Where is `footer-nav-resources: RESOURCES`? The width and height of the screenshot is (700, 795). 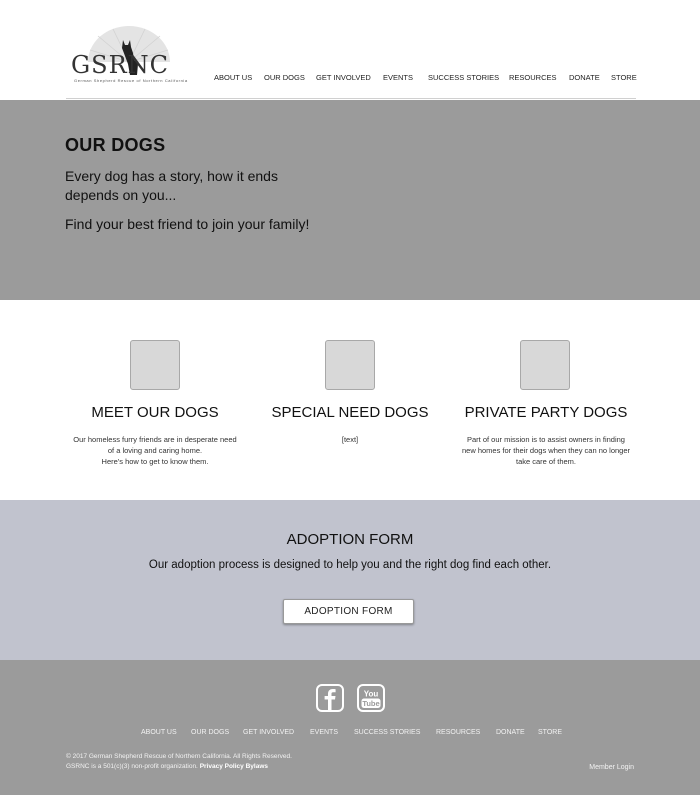
footer-nav-resources: RESOURCES is located at coordinates (458, 732).